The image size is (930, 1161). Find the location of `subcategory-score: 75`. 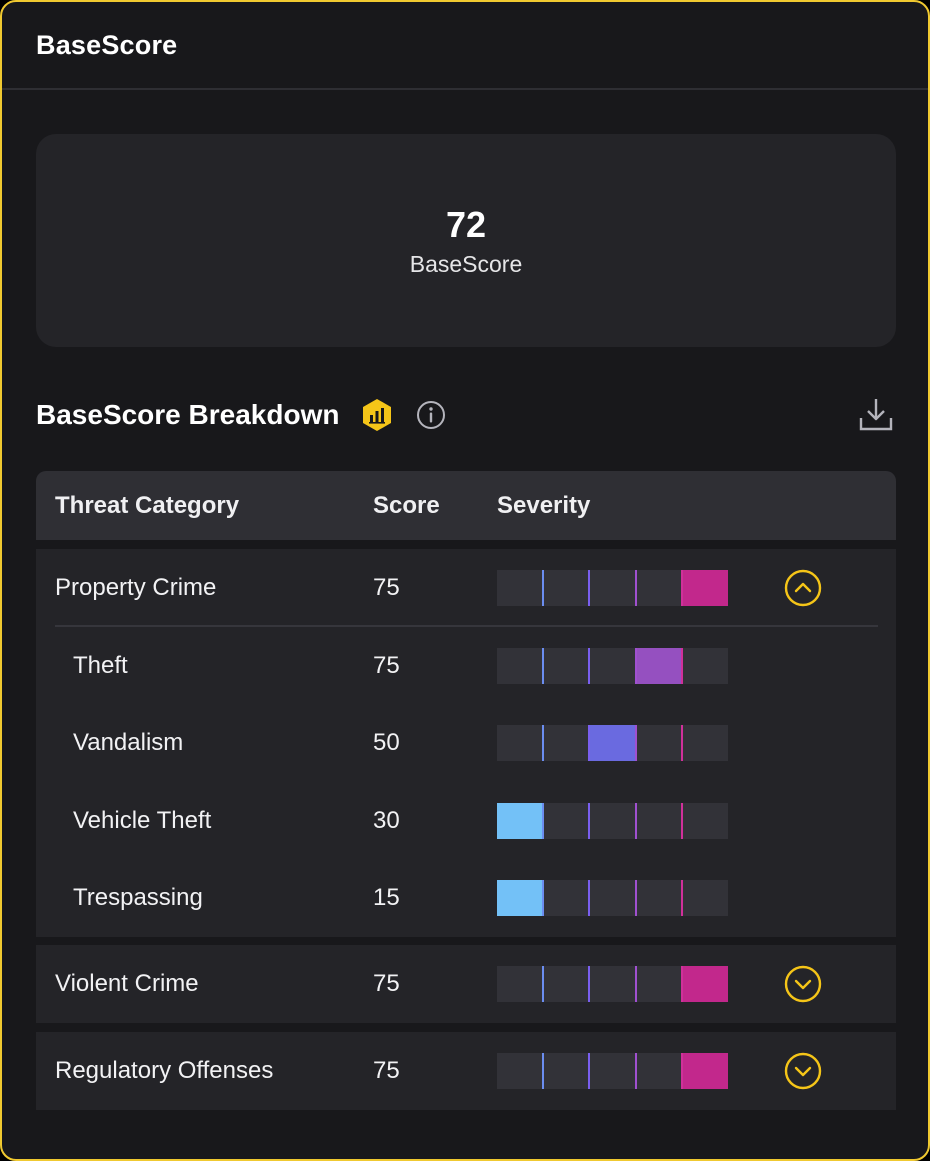

subcategory-score: 75 is located at coordinates (386, 665).